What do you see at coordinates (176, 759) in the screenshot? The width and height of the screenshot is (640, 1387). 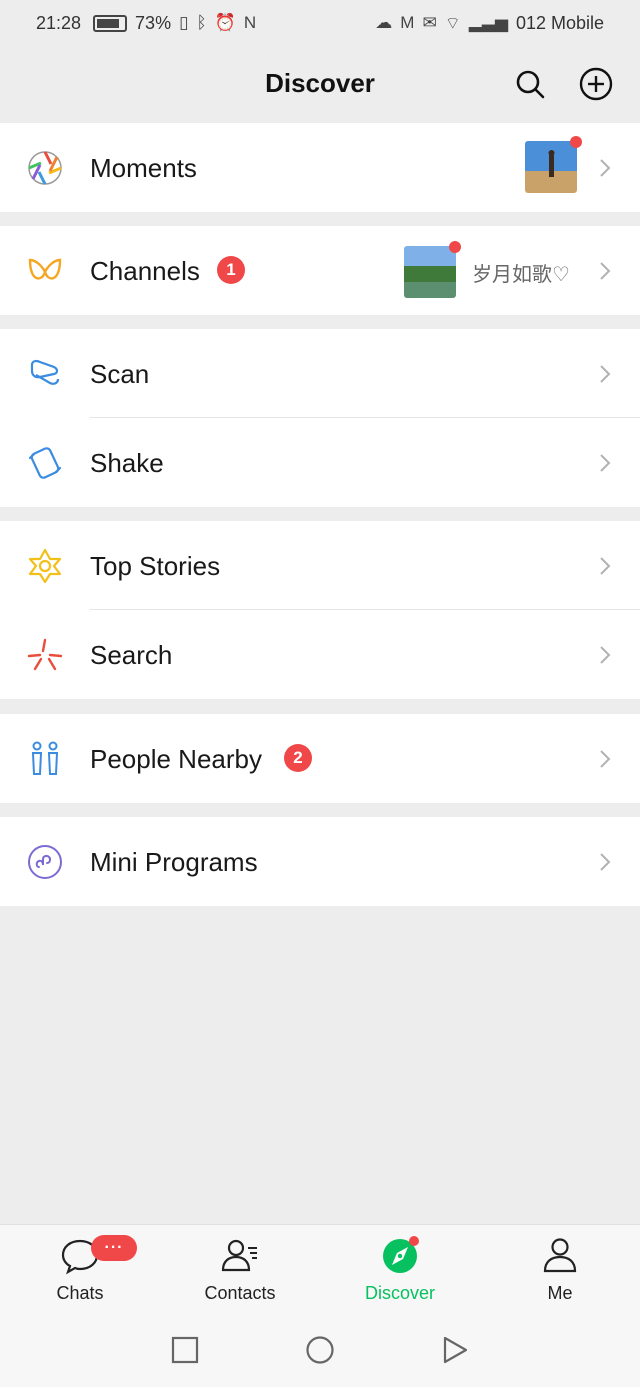 I see `cell-label-people-nearby: People Nearby` at bounding box center [176, 759].